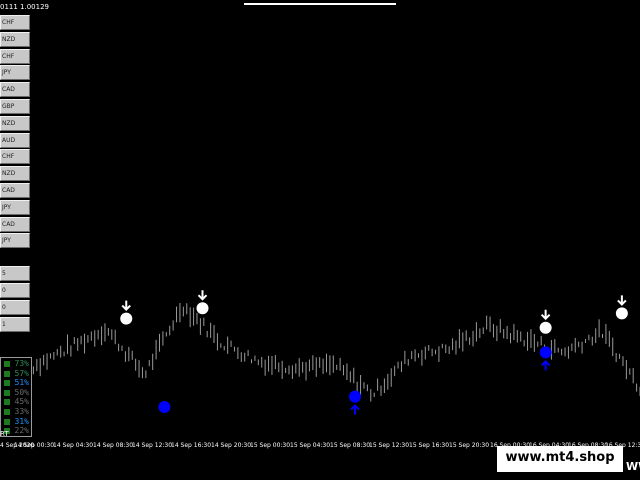 The image size is (640, 480). Describe the element at coordinates (633, 466) in the screenshot. I see `watermark-partial: WW` at that location.